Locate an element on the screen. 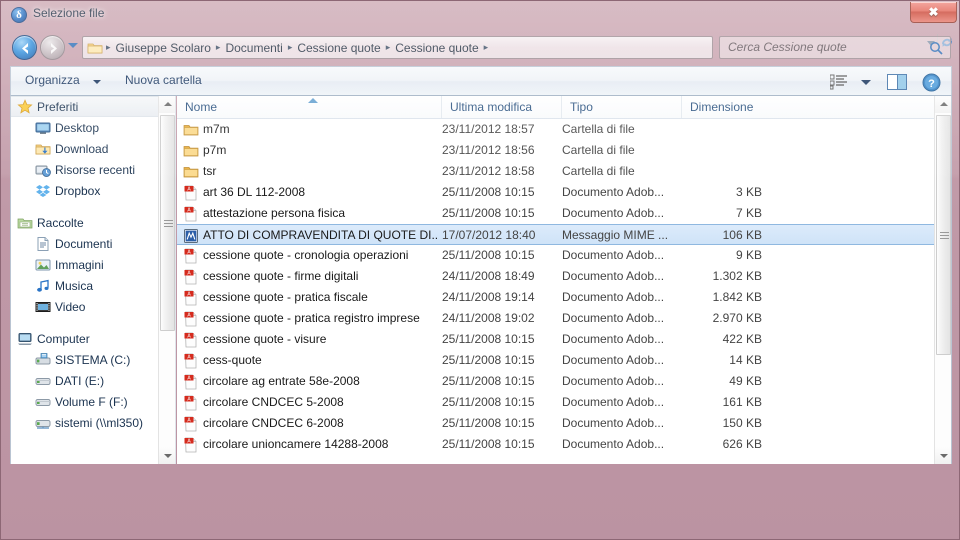 The height and width of the screenshot is (540, 960). table-row: m7m 23/11/2012 18:57 Cartella di file is located at coordinates (555, 129).